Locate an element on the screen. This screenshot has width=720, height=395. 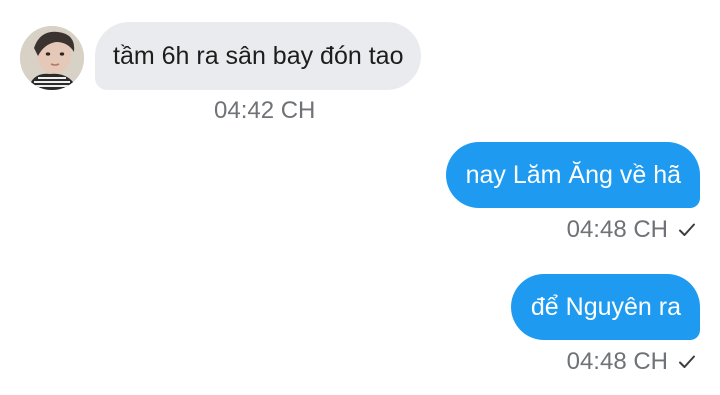
message-text: nay Lăm Ăng về hã is located at coordinates (573, 174).